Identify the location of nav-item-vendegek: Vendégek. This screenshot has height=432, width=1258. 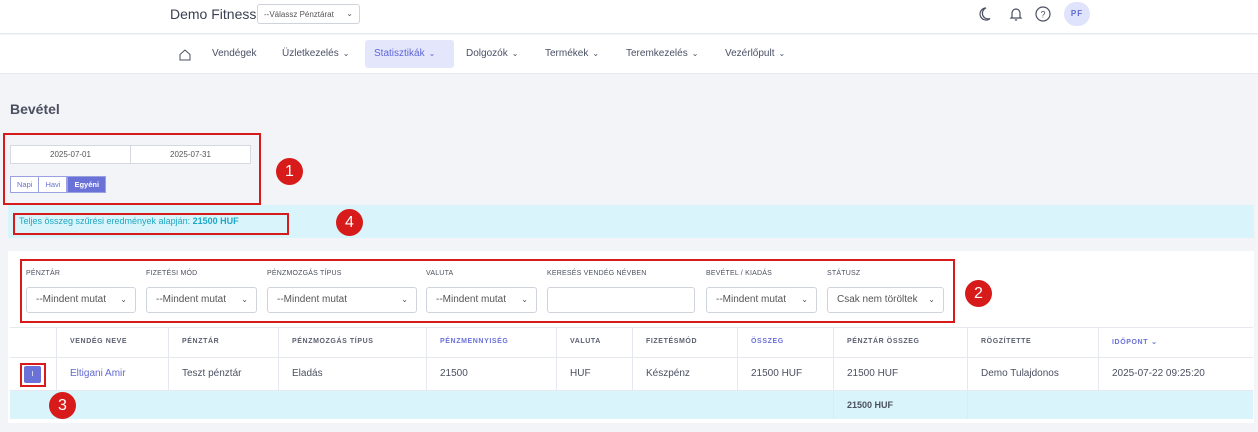
(234, 54).